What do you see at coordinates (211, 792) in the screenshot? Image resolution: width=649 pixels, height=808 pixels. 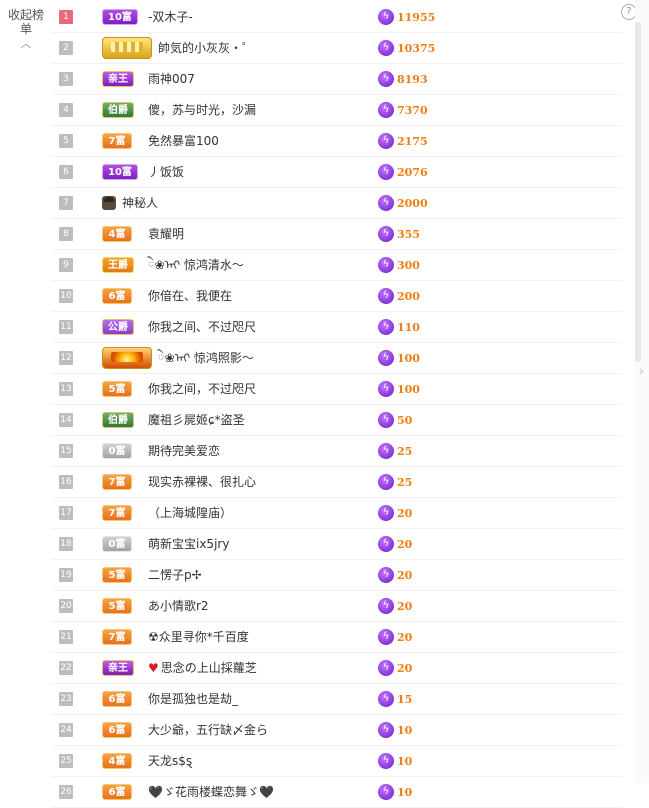 I see `user-name: 🖤ゞ花雨楼蝶恋舞ゞ🖤` at bounding box center [211, 792].